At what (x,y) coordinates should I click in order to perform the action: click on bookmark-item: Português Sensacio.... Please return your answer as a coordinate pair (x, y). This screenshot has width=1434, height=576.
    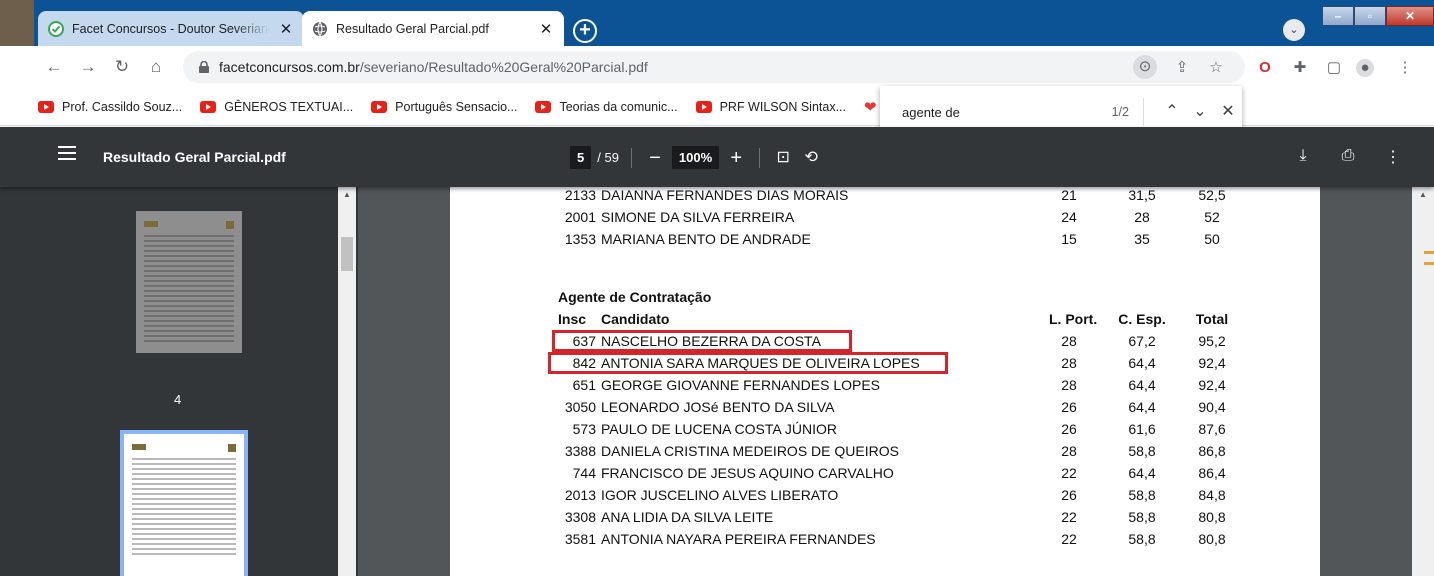
    Looking at the image, I should click on (444, 107).